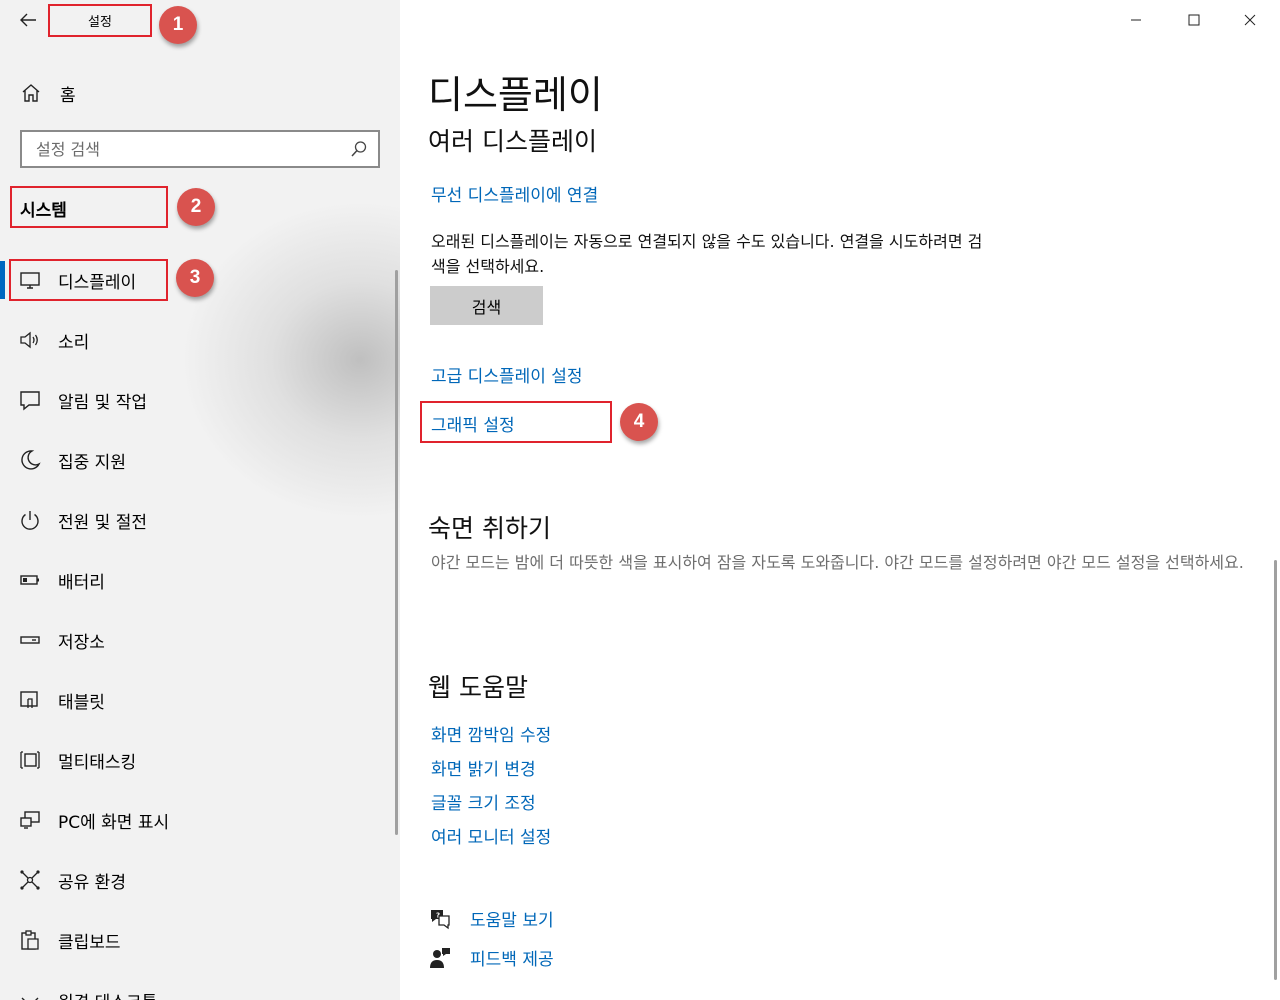  Describe the element at coordinates (491, 733) in the screenshot. I see `help-link-screen-flicker: 화면 깜박임 수정` at that location.